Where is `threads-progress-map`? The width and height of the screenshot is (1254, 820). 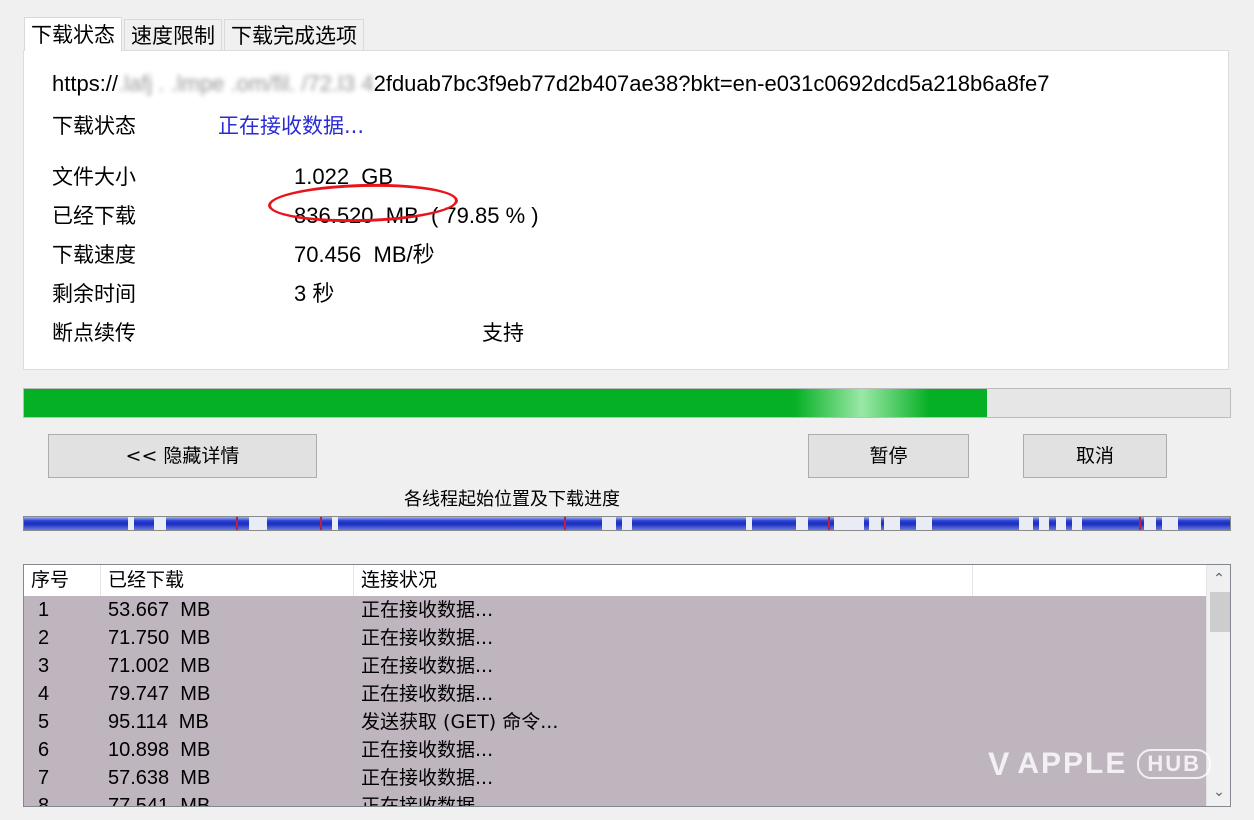
threads-progress-map is located at coordinates (627, 523).